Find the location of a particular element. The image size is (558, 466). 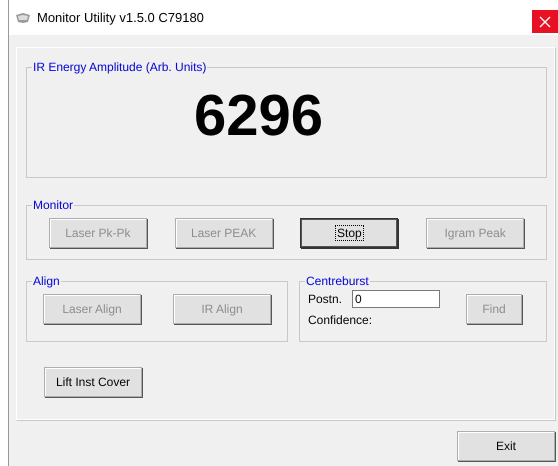

close-button is located at coordinates (545, 21).